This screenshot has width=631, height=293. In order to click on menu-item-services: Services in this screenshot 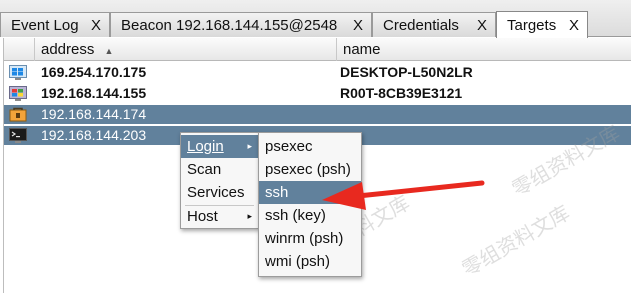, I will do `click(219, 192)`.